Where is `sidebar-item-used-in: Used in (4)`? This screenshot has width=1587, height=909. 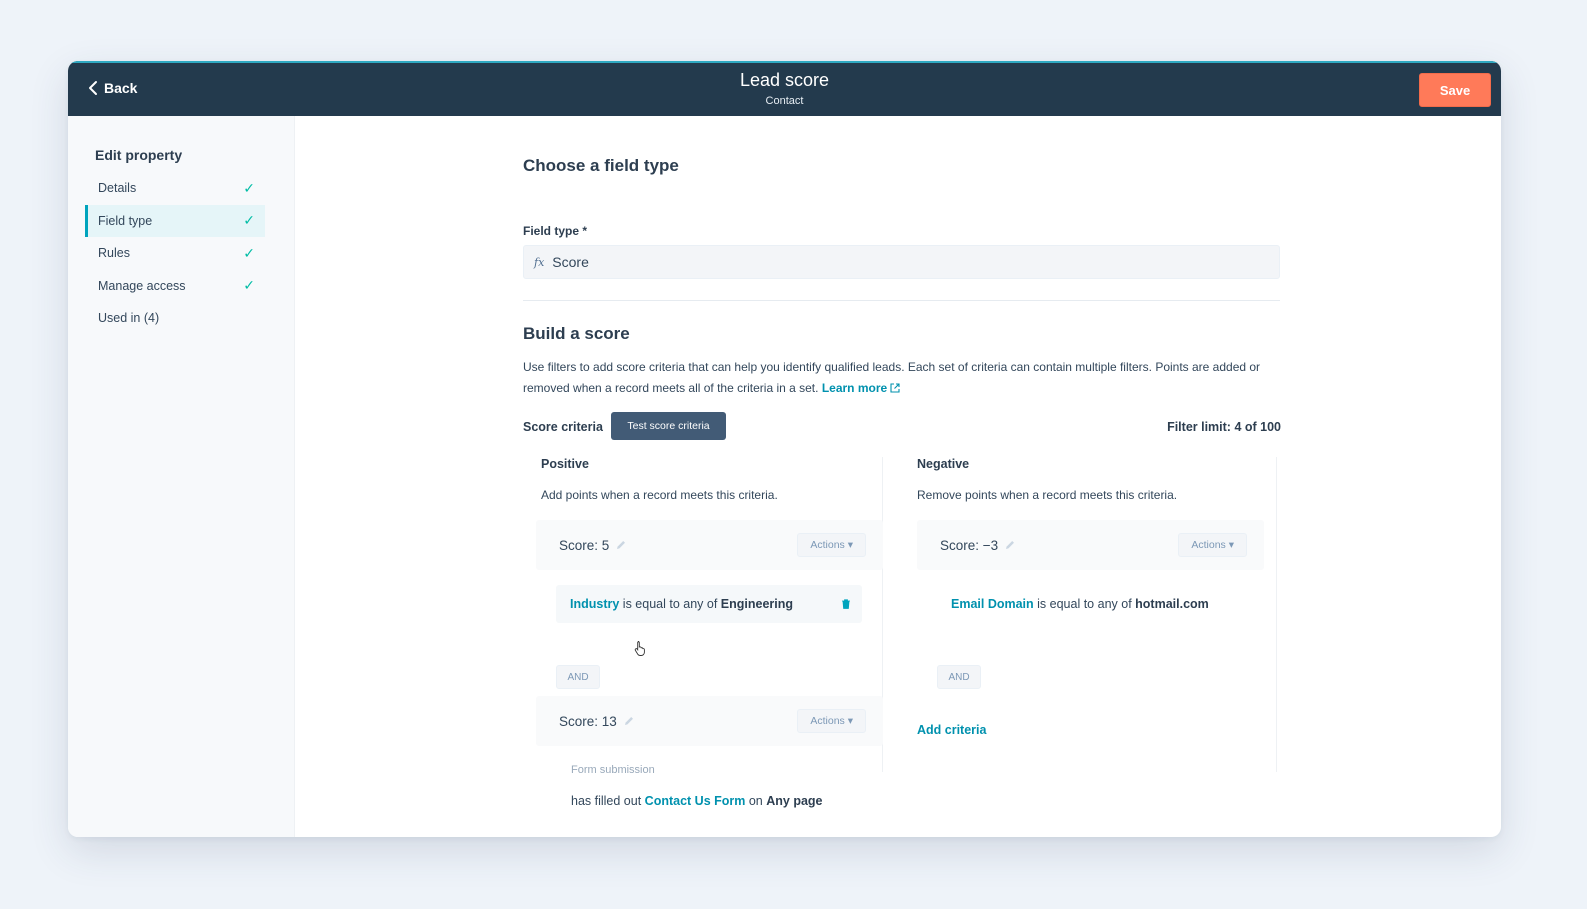 sidebar-item-used-in: Used in (4) is located at coordinates (175, 318).